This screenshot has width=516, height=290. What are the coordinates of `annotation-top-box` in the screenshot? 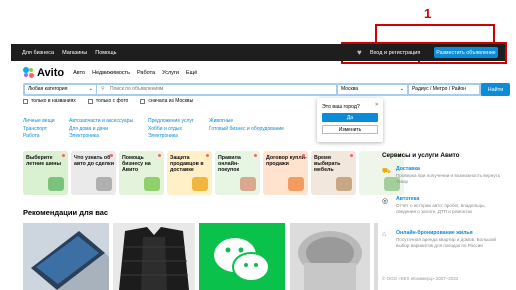 It's located at (435, 34).